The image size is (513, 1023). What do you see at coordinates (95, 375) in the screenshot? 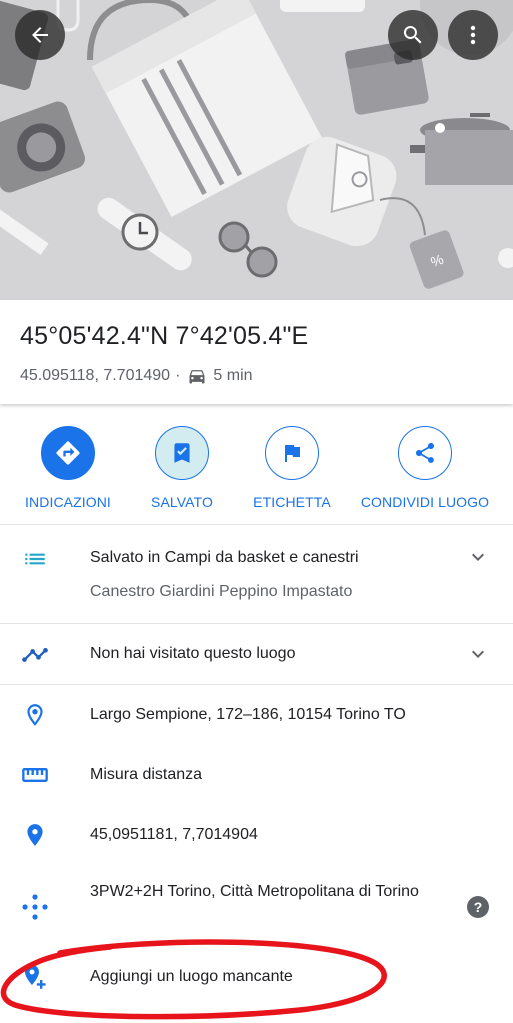
I see `coordinates-text: 45.095118, 7.701490` at bounding box center [95, 375].